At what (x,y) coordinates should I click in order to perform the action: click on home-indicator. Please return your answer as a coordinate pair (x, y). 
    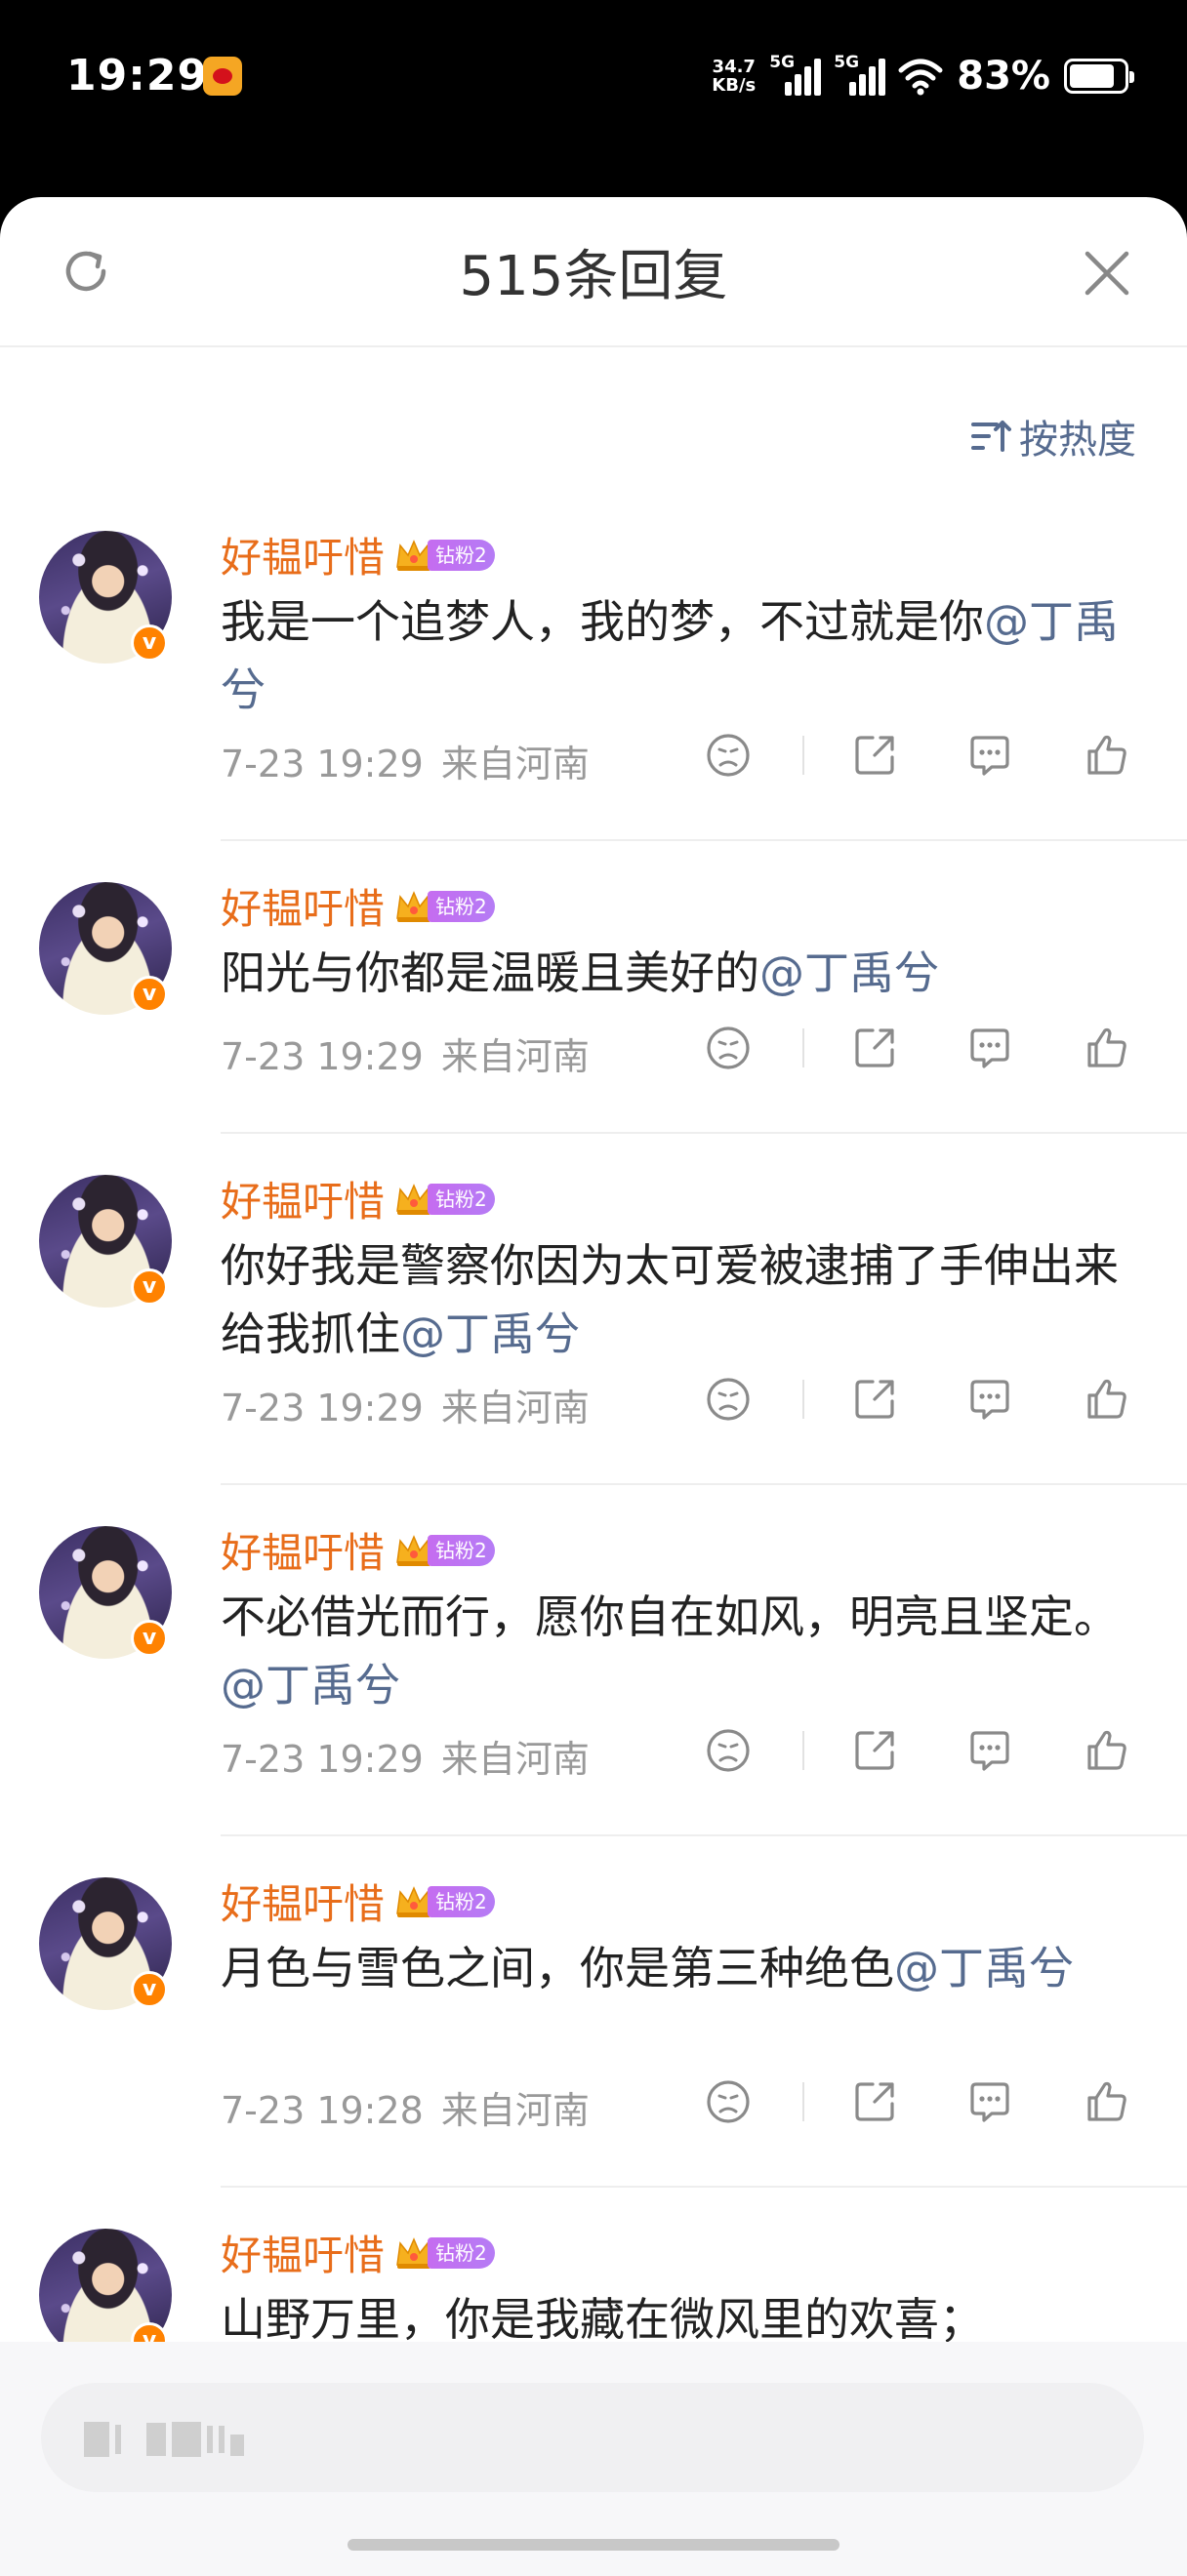
    Looking at the image, I should click on (593, 2545).